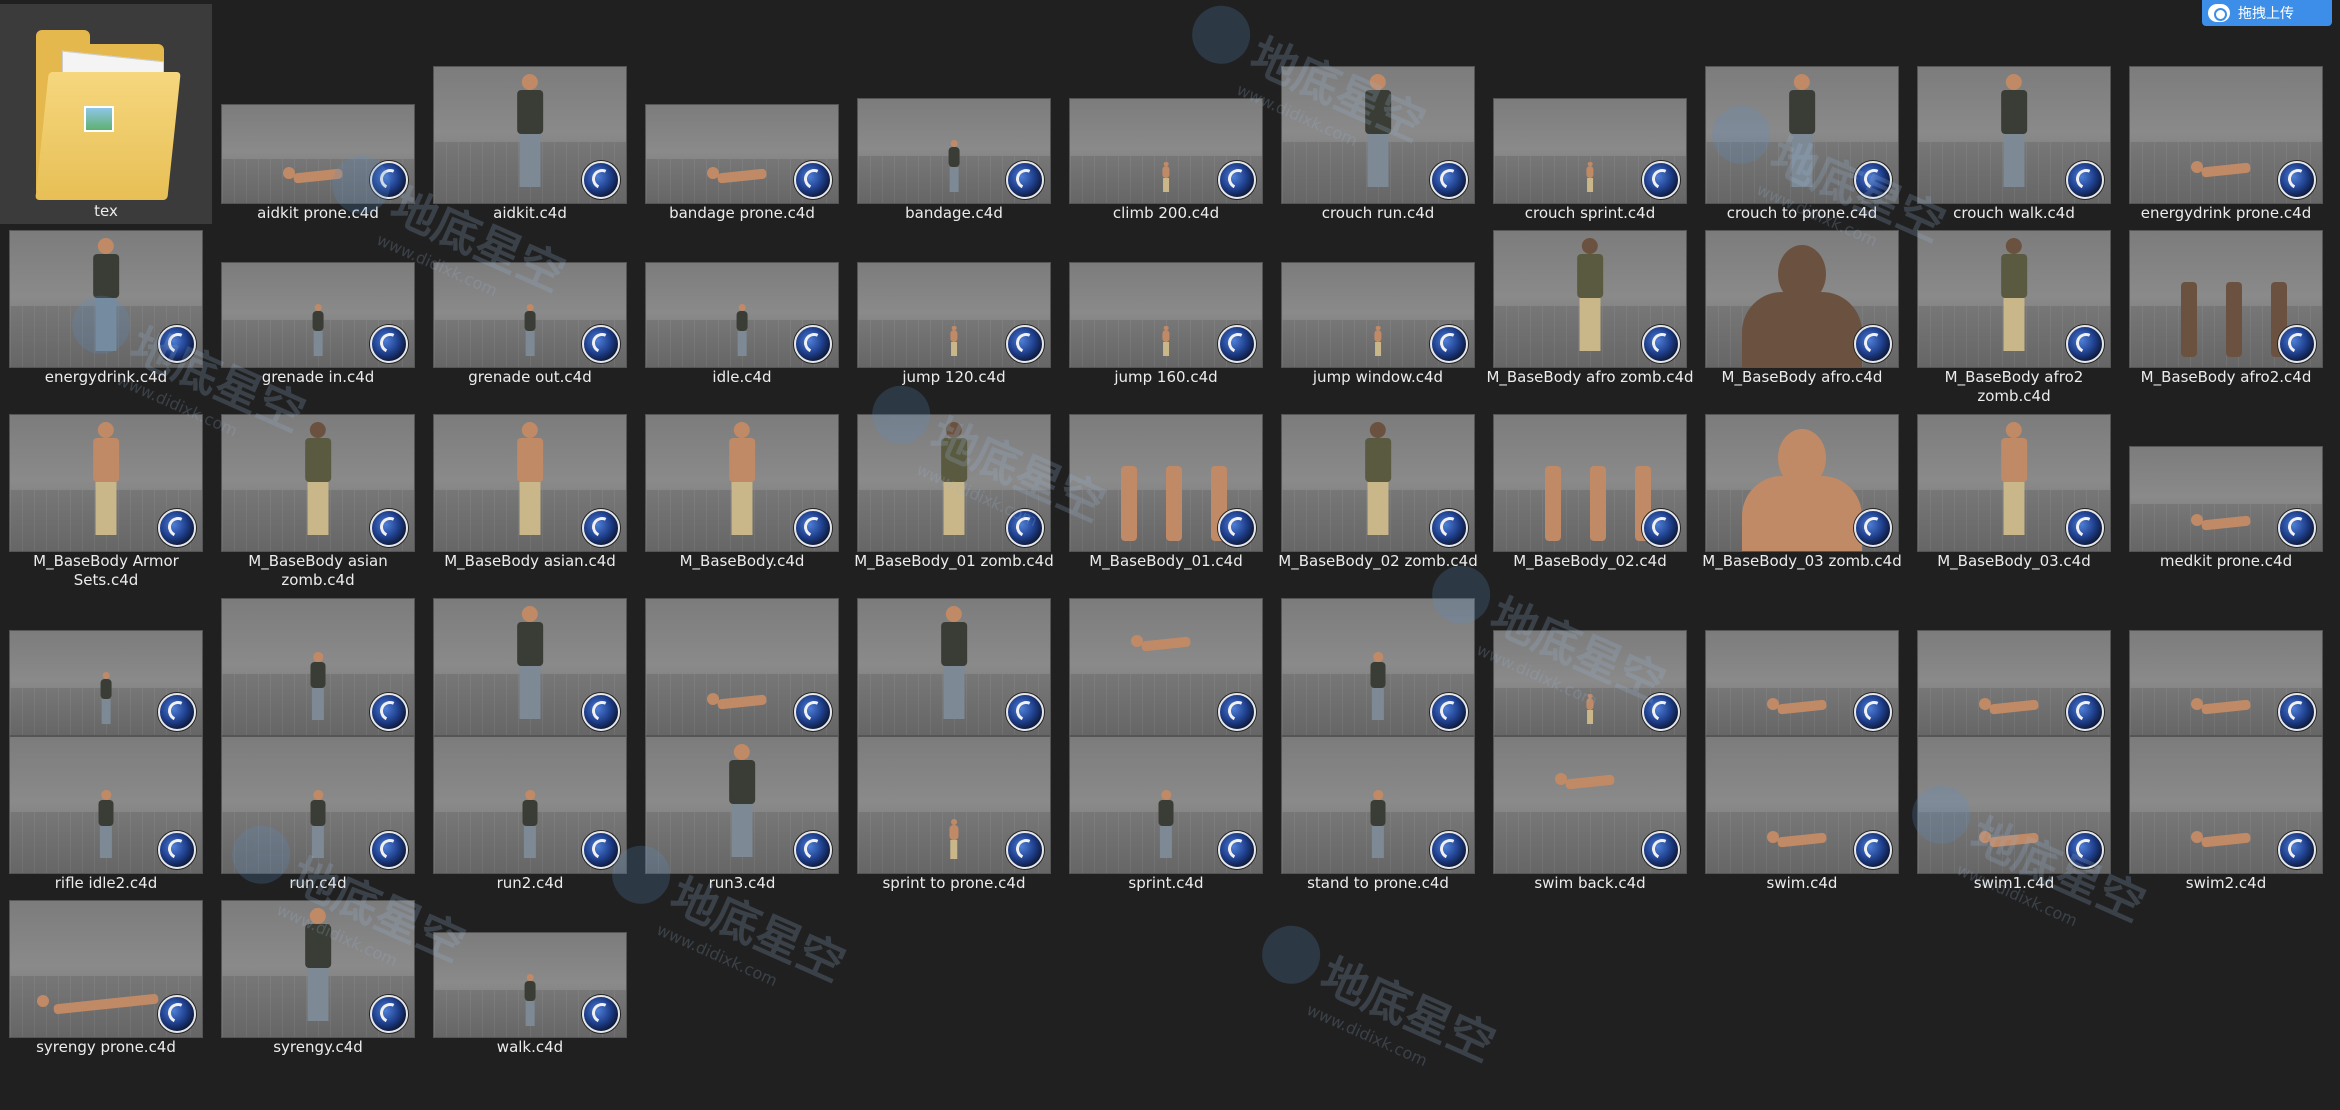 The image size is (2340, 1110). What do you see at coordinates (1802, 377) in the screenshot?
I see `file-label: M_BaseBody afro.c4d` at bounding box center [1802, 377].